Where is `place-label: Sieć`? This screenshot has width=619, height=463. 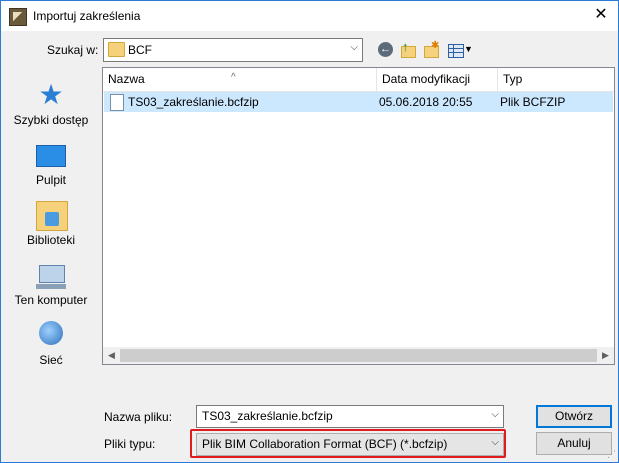
place-label: Sieć is located at coordinates (51, 360).